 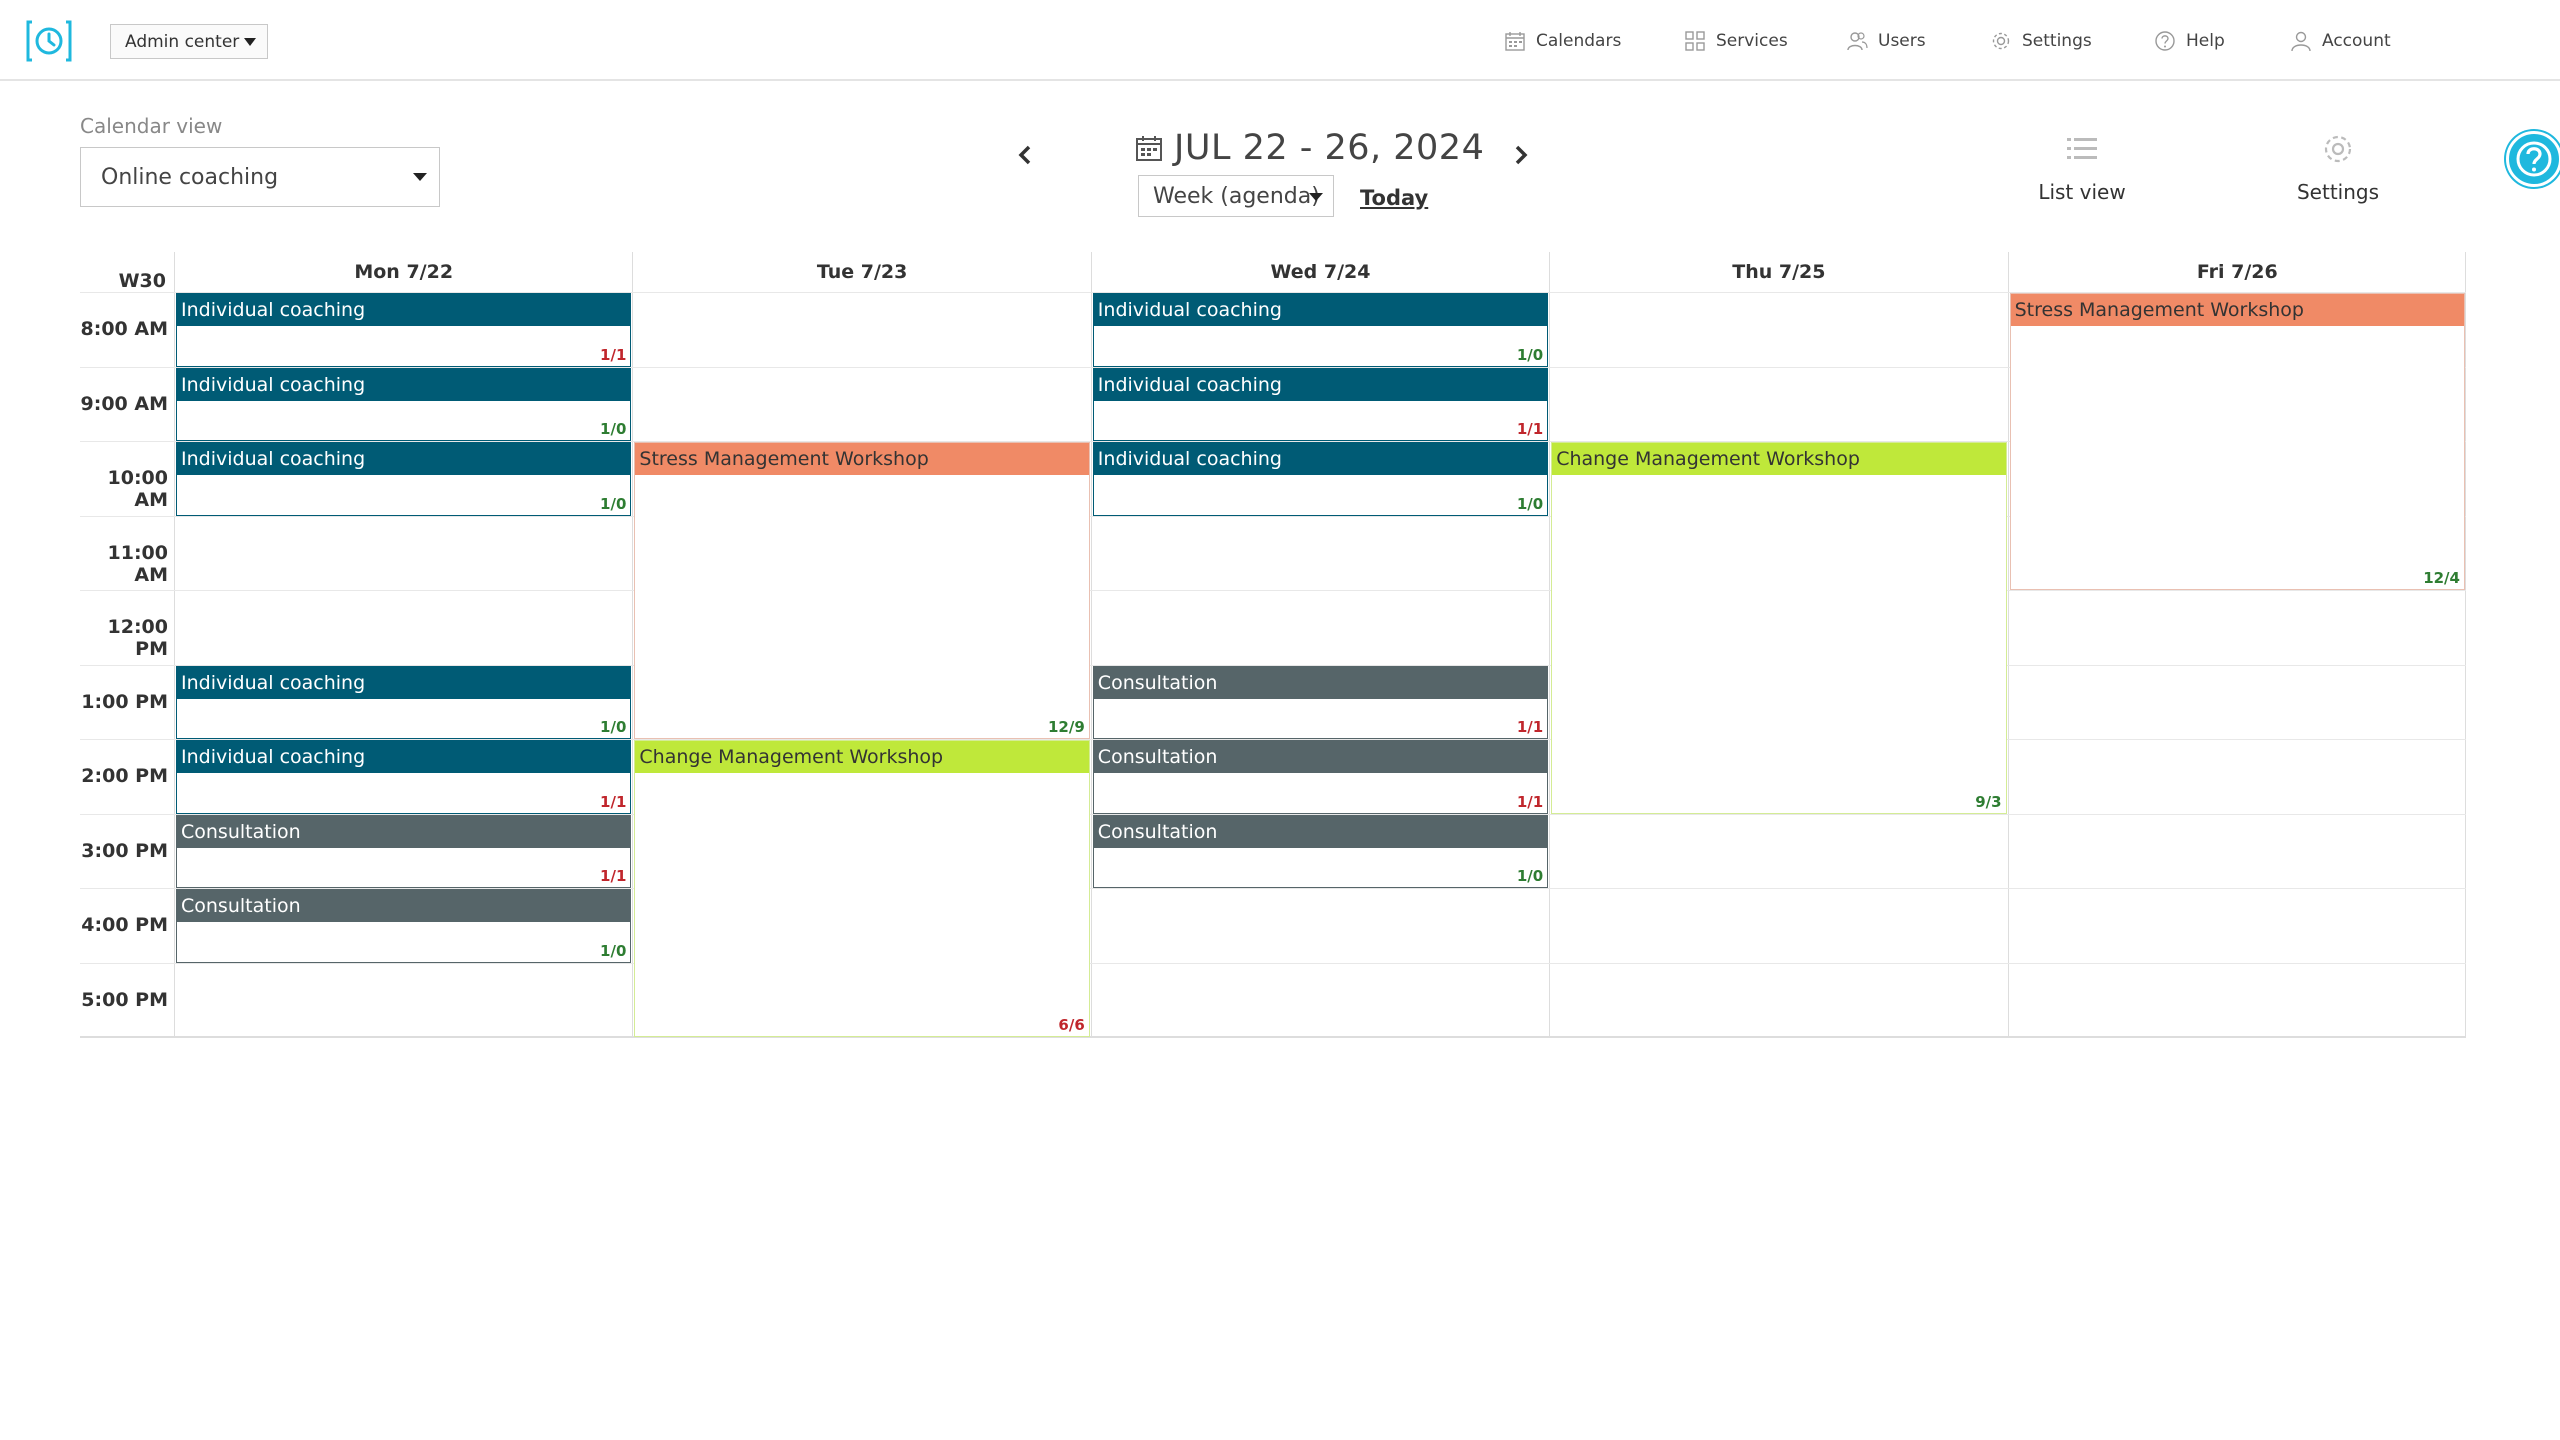 I want to click on today-link: Today, so click(x=1394, y=198).